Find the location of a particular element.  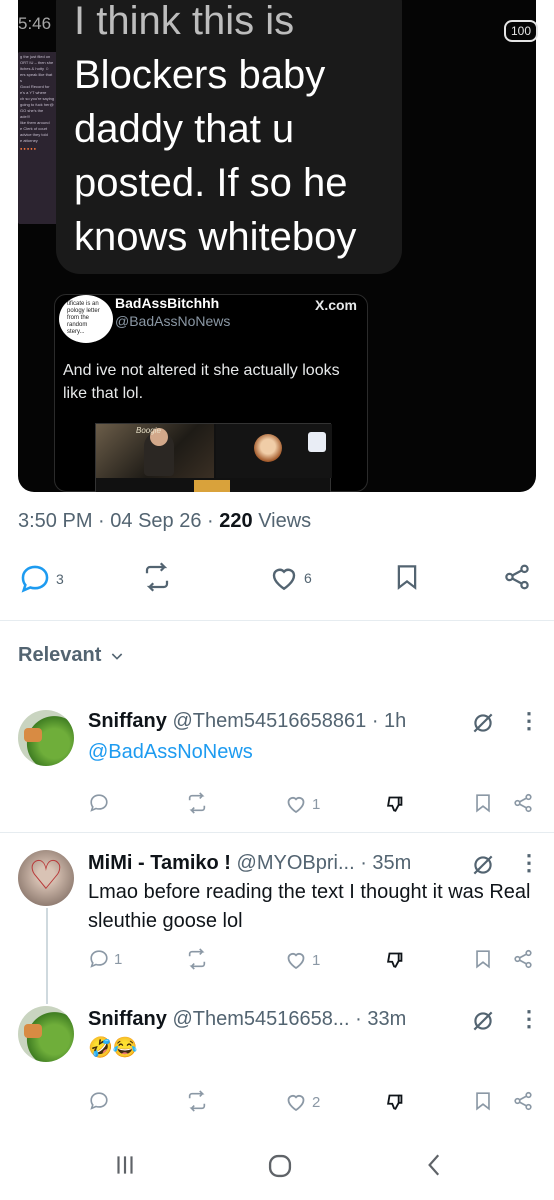

reply-actions: 2 is located at coordinates (313, 1102).